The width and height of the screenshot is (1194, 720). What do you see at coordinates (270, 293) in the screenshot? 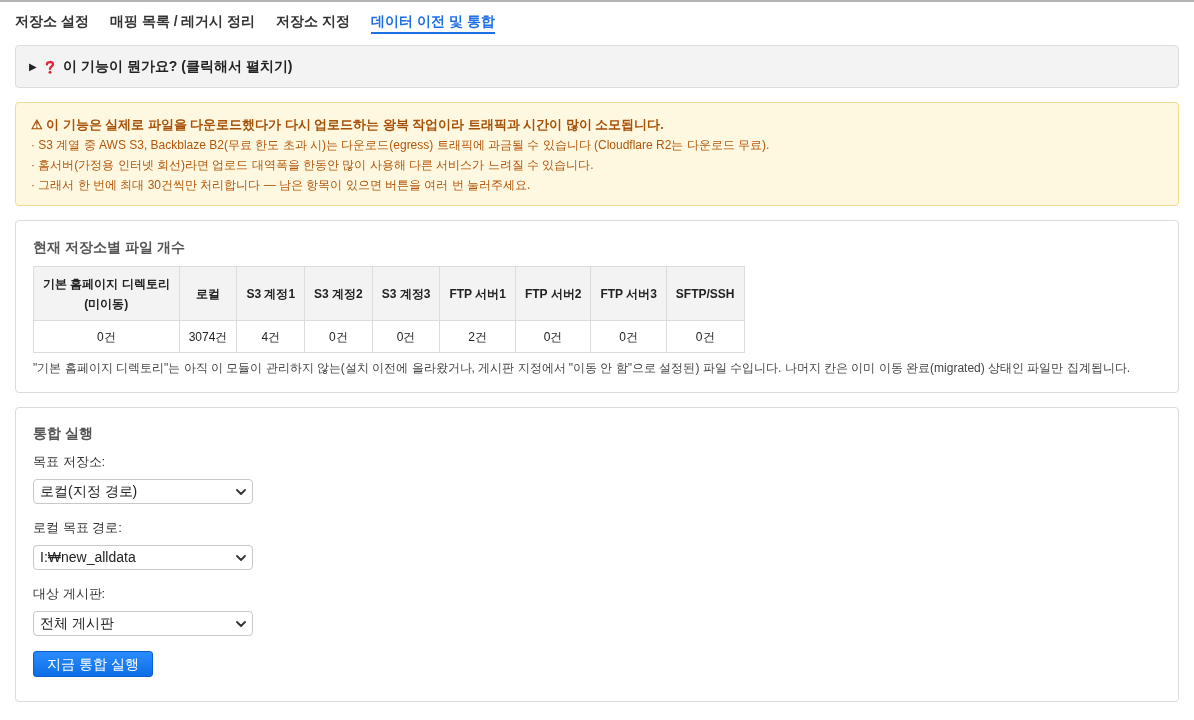
I see `column-header: S3 계정1` at bounding box center [270, 293].